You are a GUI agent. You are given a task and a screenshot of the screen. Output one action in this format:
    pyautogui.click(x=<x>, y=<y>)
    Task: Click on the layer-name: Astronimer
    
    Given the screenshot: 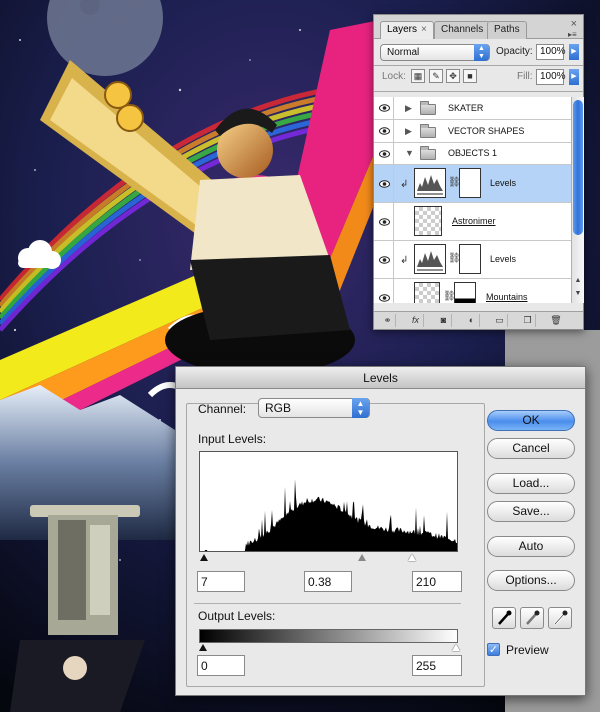 What is the action you would take?
    pyautogui.click(x=474, y=221)
    